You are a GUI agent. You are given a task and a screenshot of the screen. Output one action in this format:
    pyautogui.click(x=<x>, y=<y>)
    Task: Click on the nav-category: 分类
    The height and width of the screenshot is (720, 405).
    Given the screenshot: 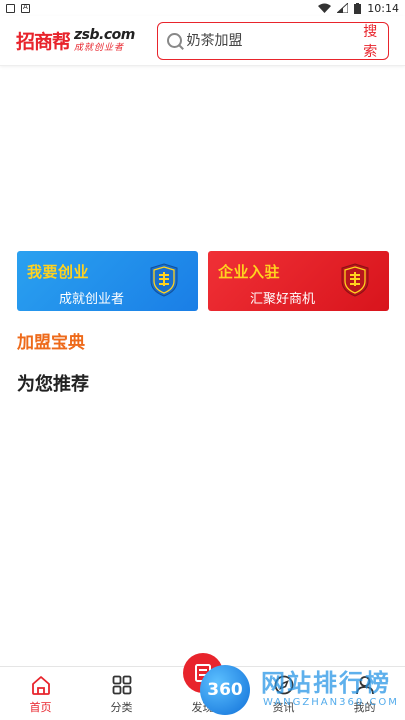 What is the action you would take?
    pyautogui.click(x=121, y=693)
    